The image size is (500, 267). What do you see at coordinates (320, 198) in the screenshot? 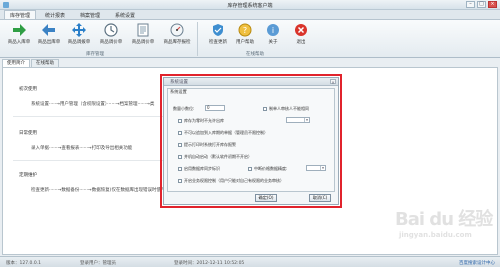
I see `cancel-button: 取消(C)` at bounding box center [320, 198].